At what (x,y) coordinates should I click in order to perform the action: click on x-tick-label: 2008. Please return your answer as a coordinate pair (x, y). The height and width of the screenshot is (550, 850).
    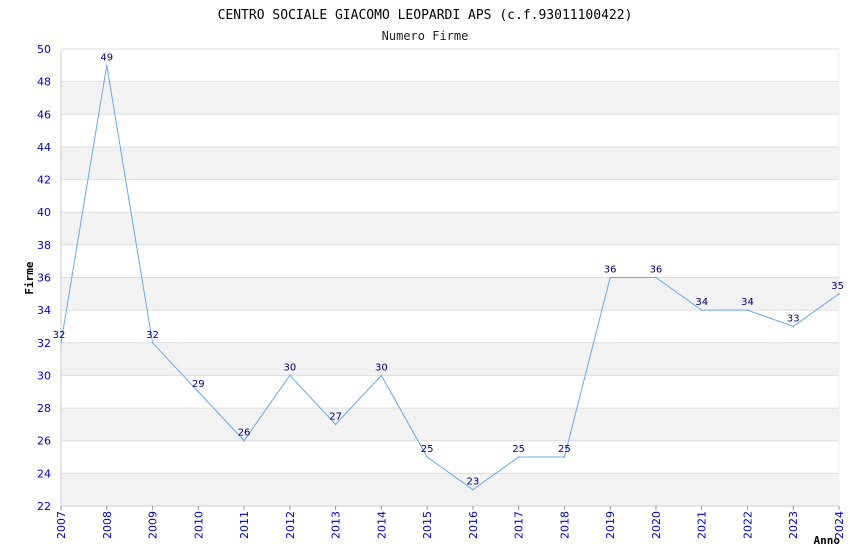
    Looking at the image, I should click on (107, 525).